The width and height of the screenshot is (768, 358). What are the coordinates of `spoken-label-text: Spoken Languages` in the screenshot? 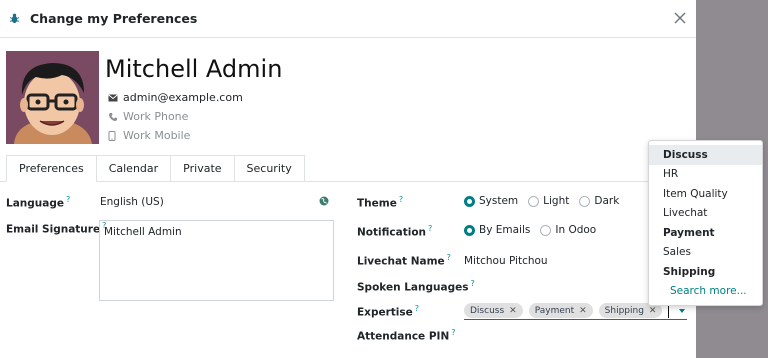 It's located at (413, 287).